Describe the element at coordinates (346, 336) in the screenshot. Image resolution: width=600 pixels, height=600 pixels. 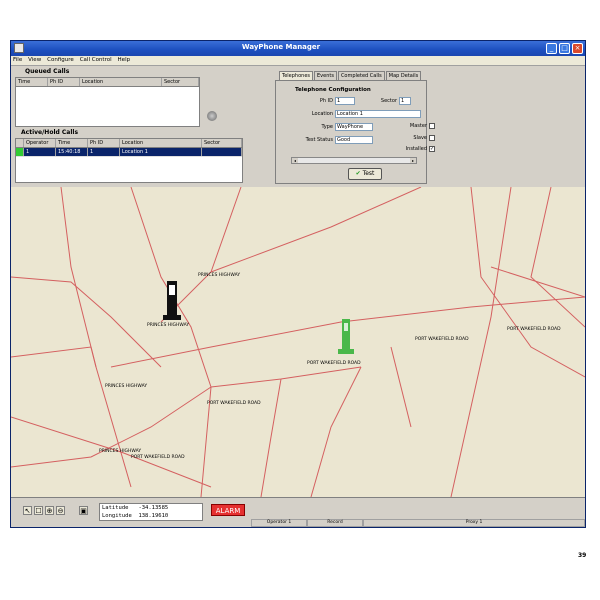
I see `phone-marker-active` at that location.